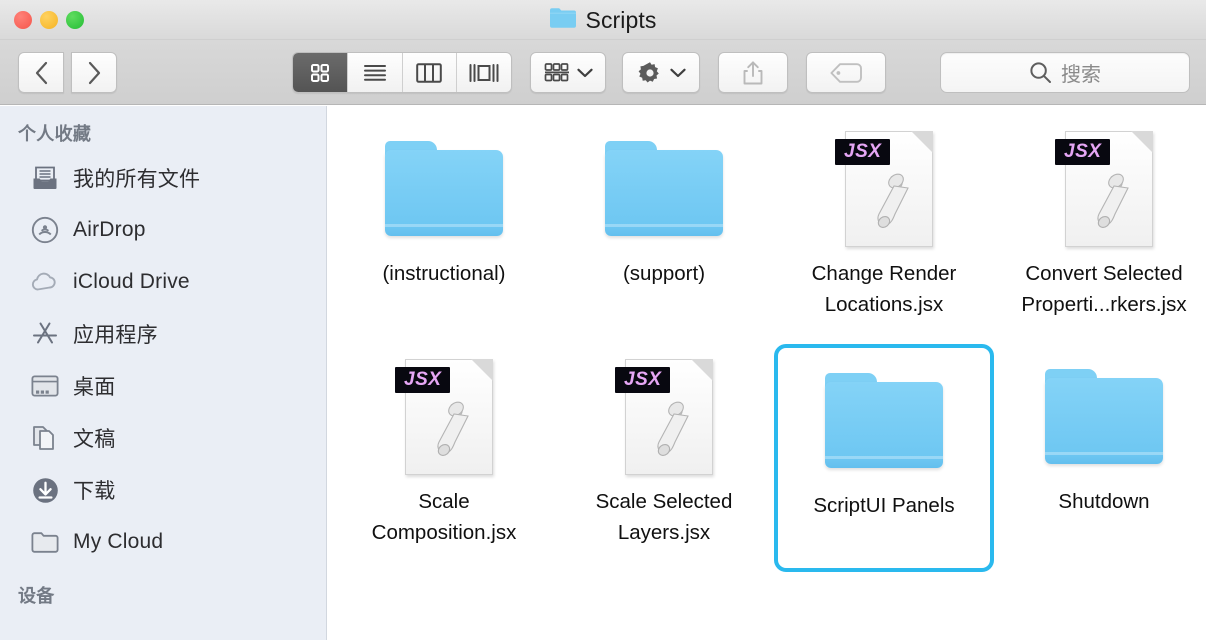 This screenshot has height=640, width=1206. I want to click on sidebar-item-label: 下载, so click(94, 491).